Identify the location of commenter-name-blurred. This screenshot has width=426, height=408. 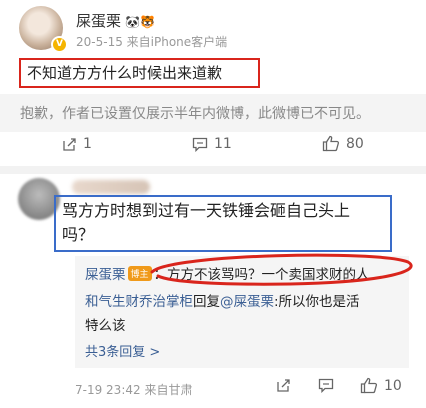
(111, 187).